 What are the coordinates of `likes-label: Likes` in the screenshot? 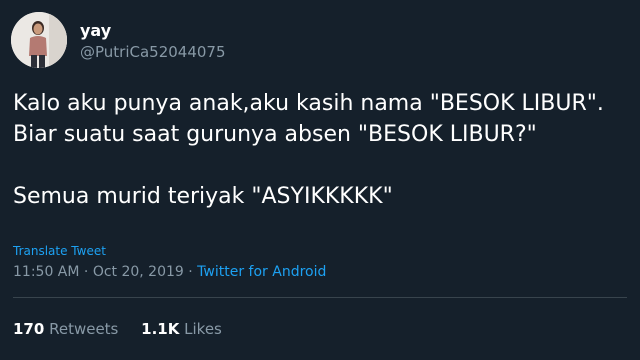 It's located at (203, 329).